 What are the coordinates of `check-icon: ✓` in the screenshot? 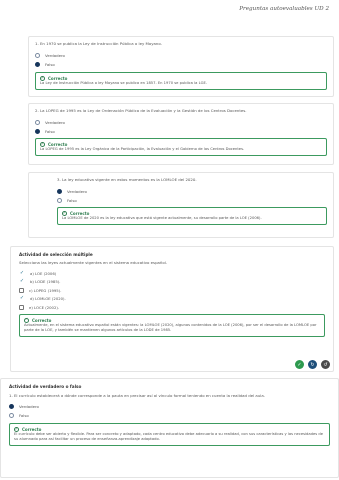 It's located at (299, 364).